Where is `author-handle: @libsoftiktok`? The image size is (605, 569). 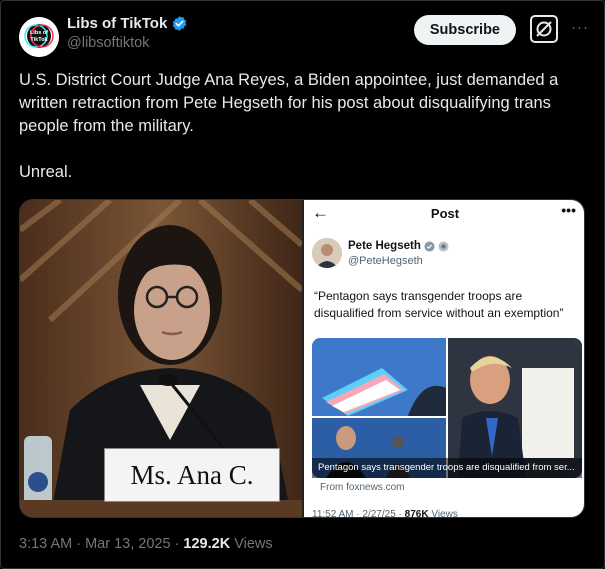 author-handle: @libsoftiktok is located at coordinates (108, 43).